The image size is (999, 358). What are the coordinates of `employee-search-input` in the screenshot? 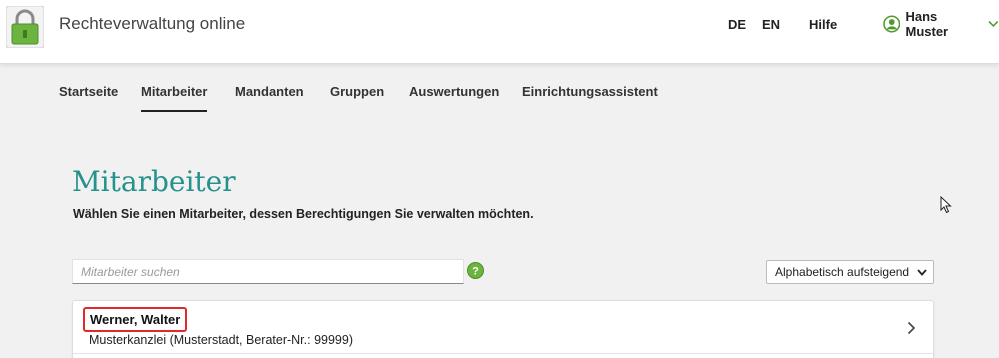 It's located at (268, 271).